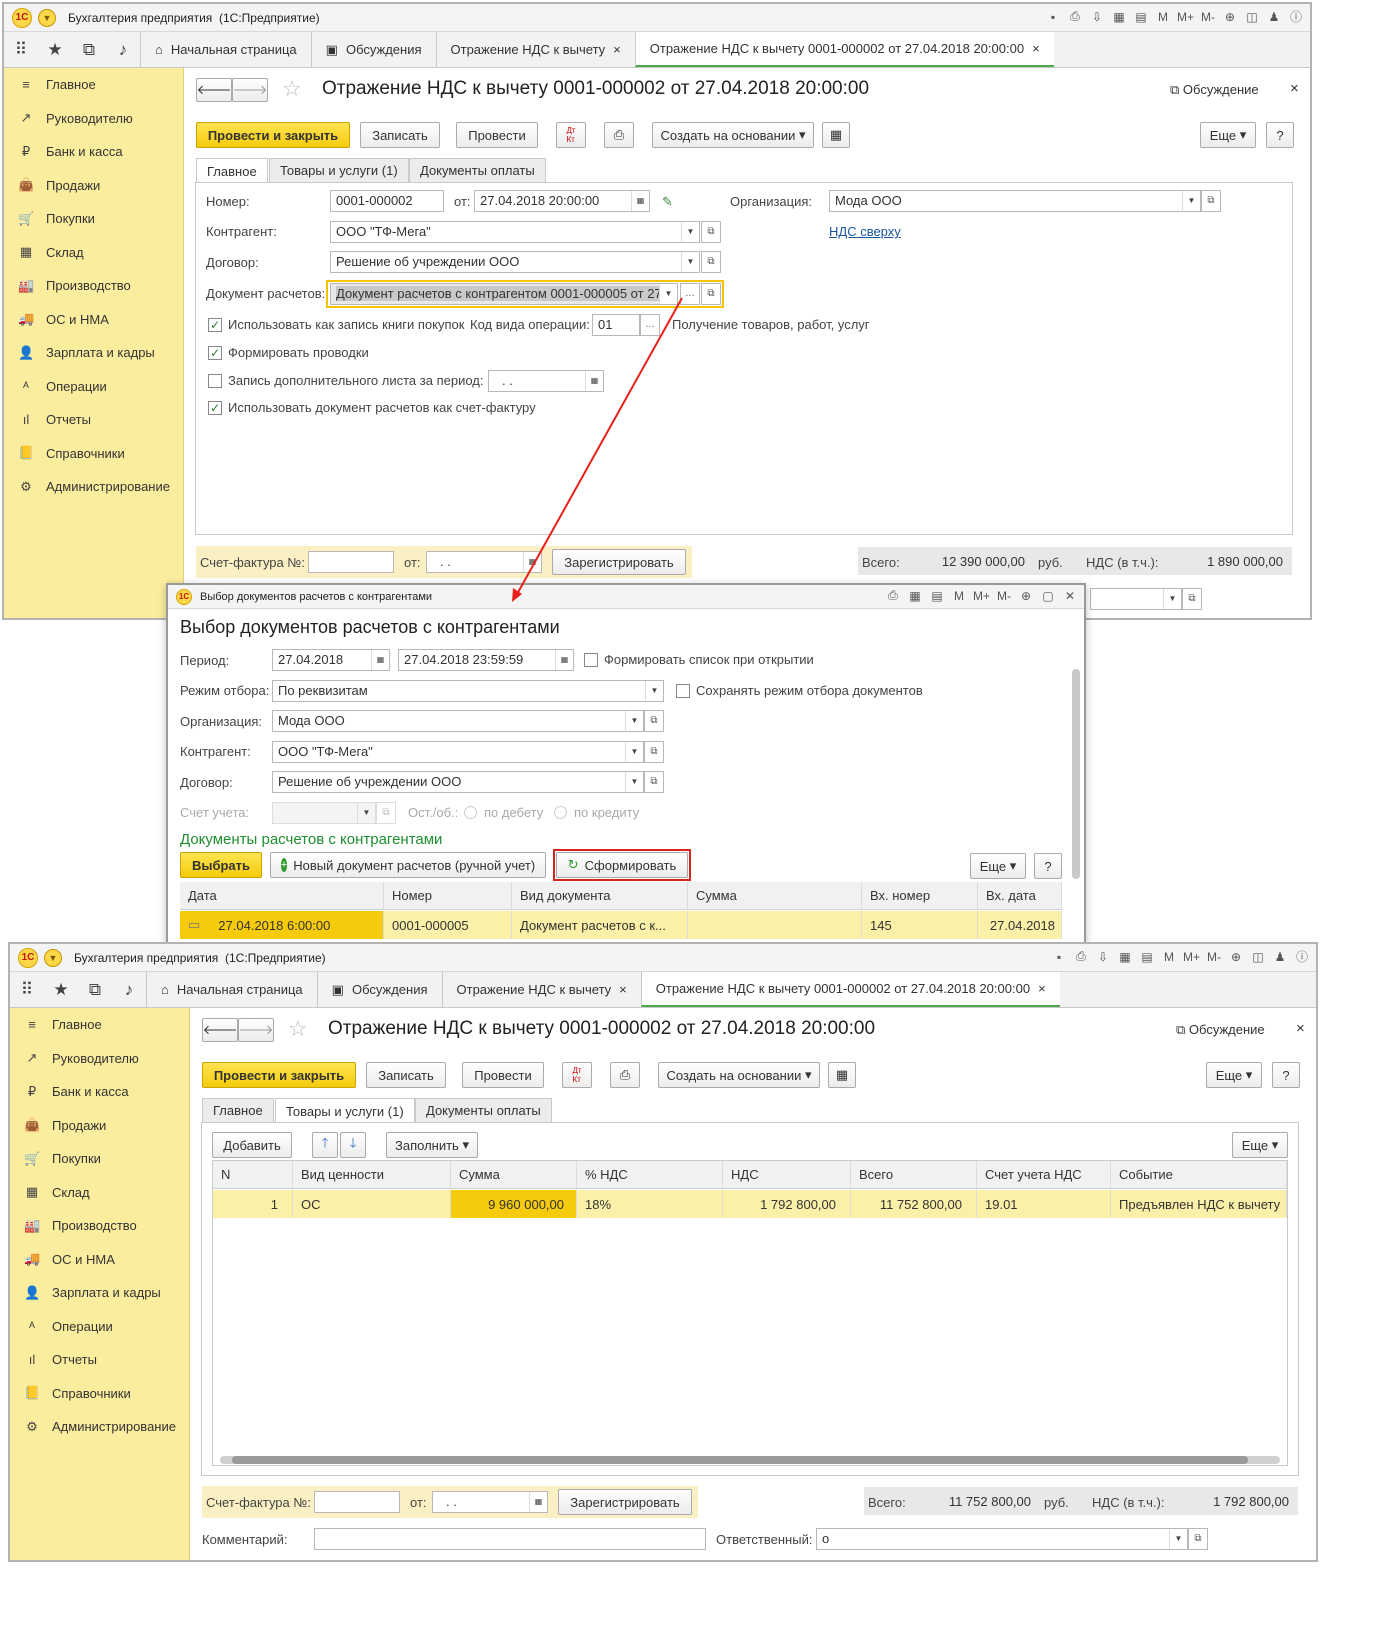 Image resolution: width=1399 pixels, height=1640 pixels. I want to click on close-icon: ✕, so click(1070, 596).